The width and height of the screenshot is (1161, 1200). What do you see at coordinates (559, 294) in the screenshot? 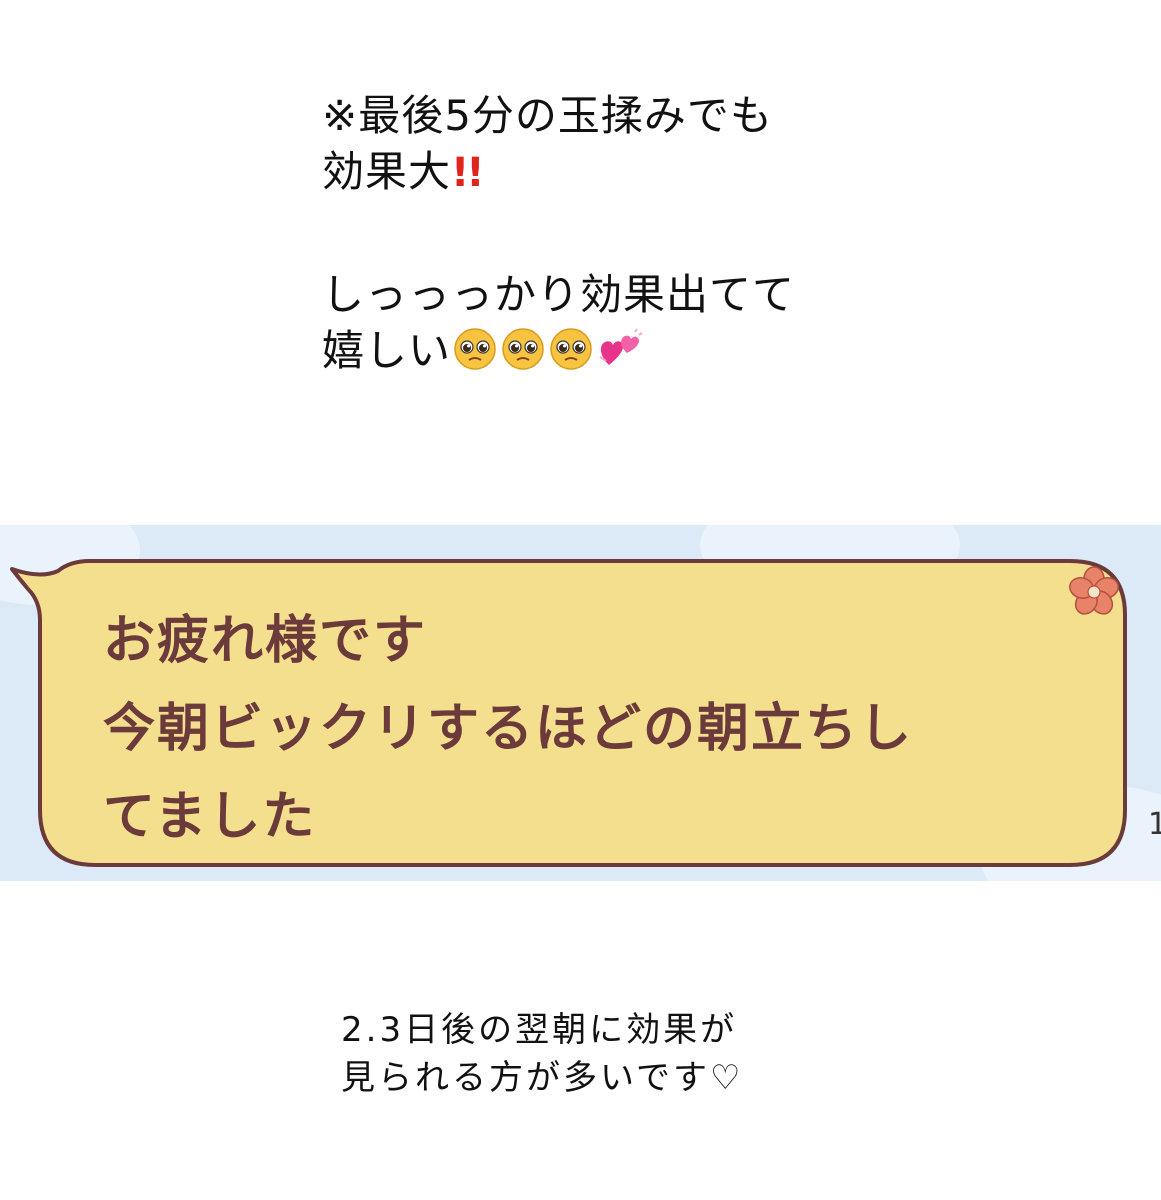
I see `top-message-line-3: しっっっかり効果出てて` at bounding box center [559, 294].